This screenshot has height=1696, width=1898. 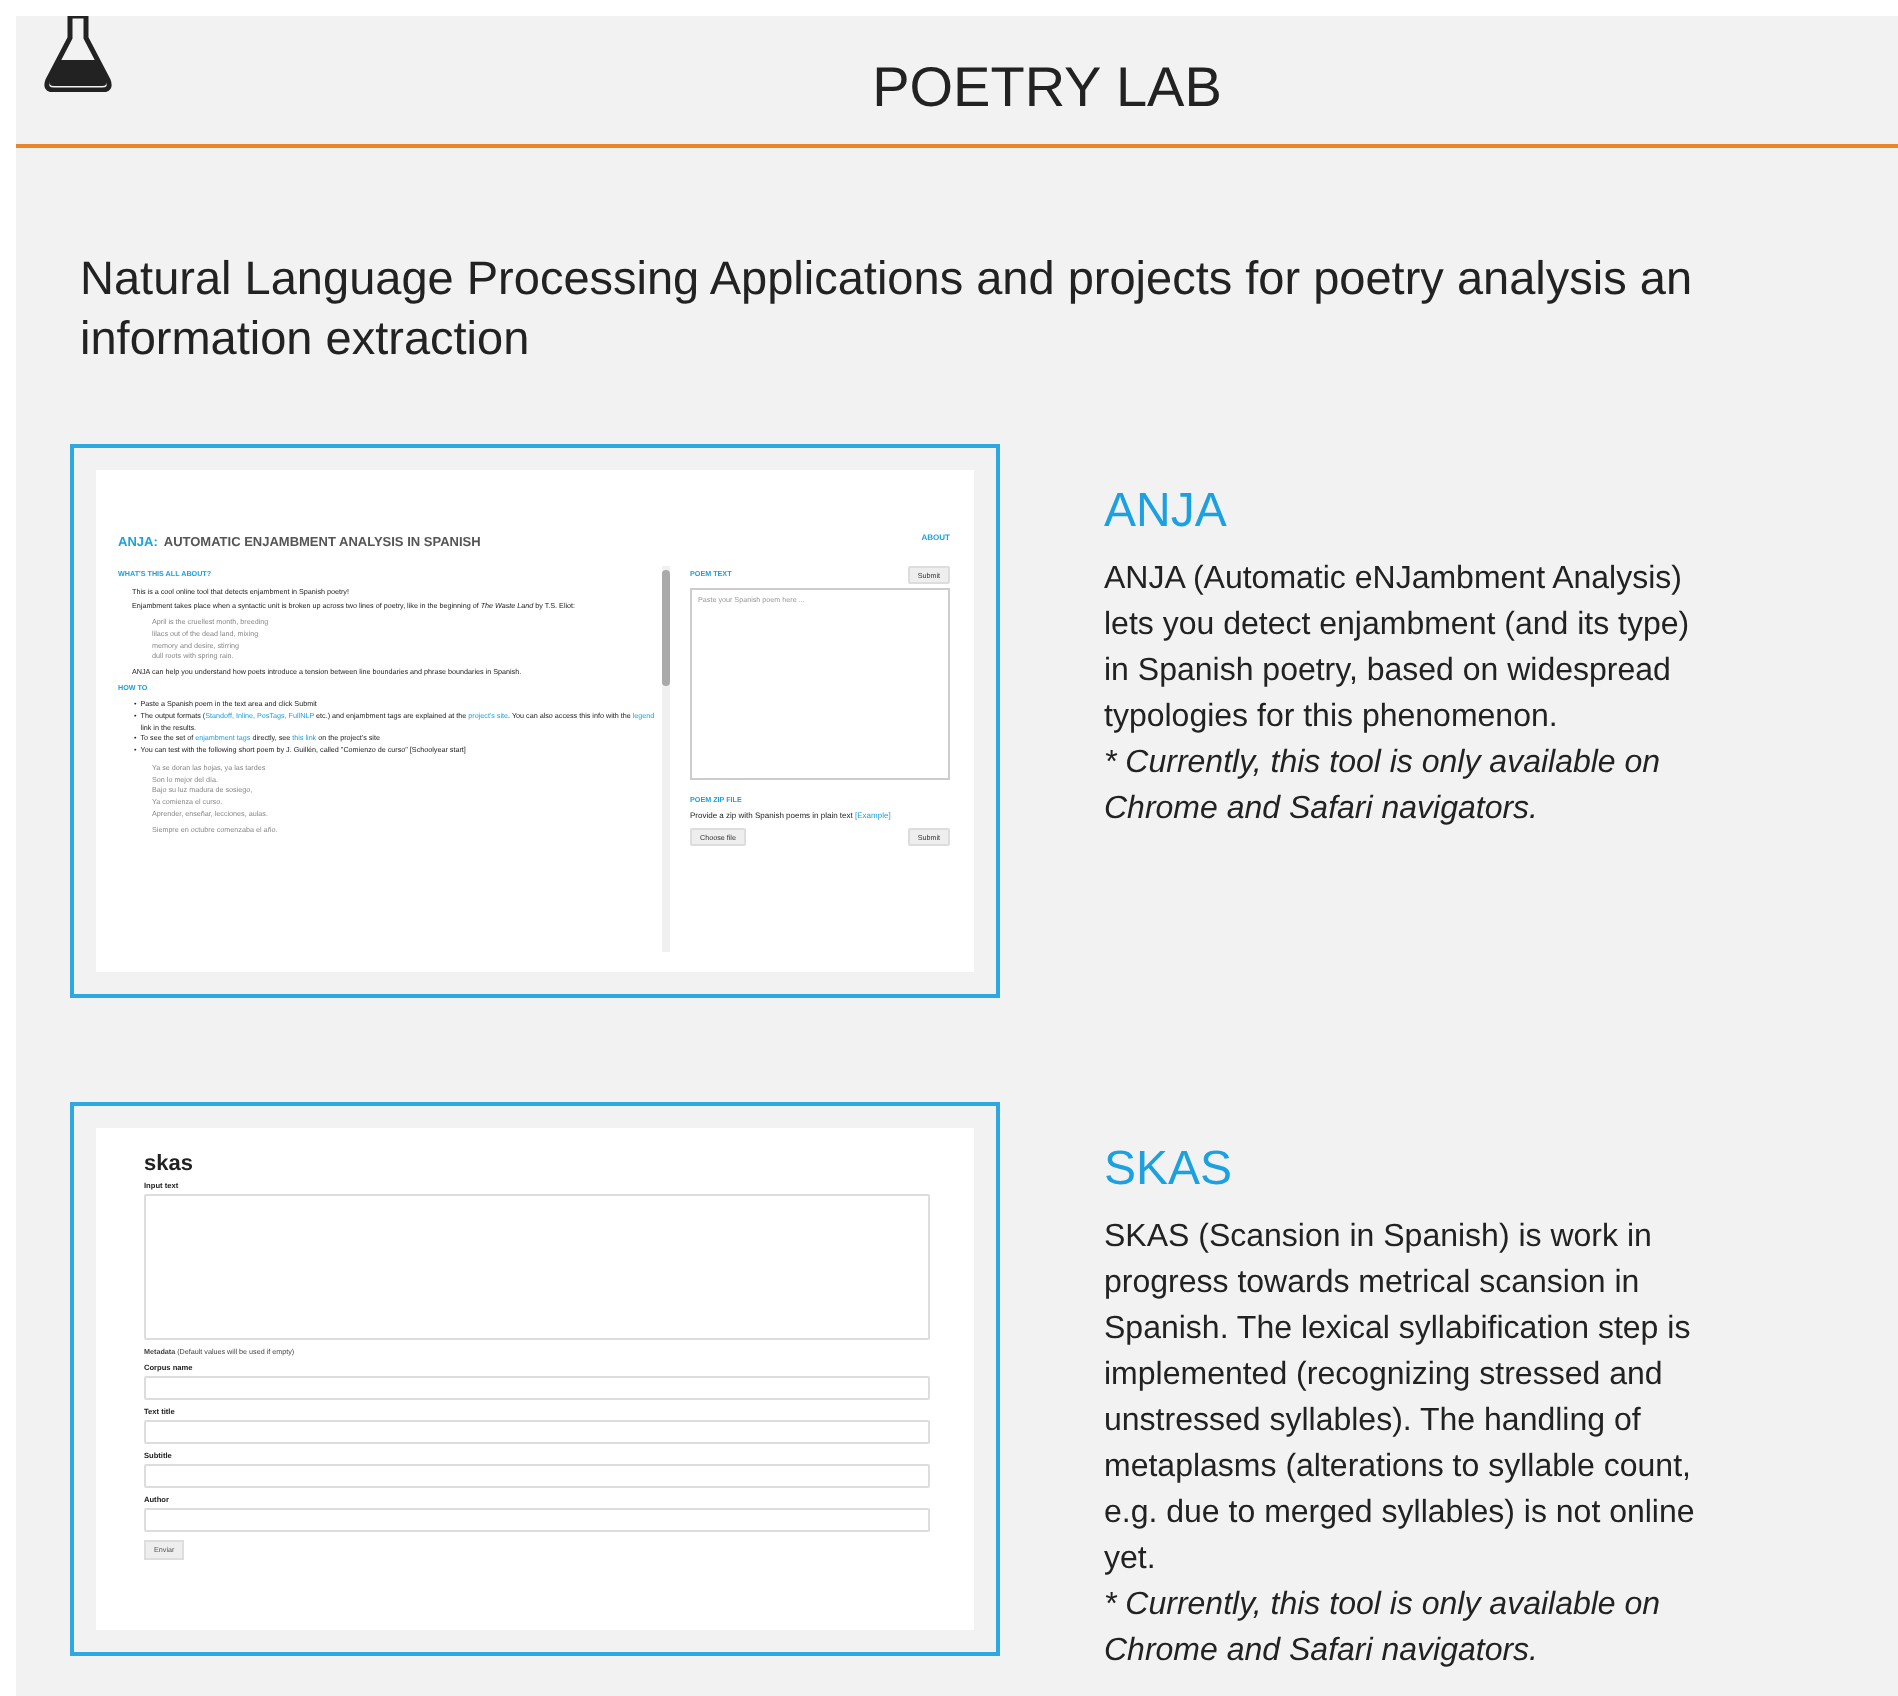 What do you see at coordinates (666, 759) in the screenshot?
I see `scrollbar` at bounding box center [666, 759].